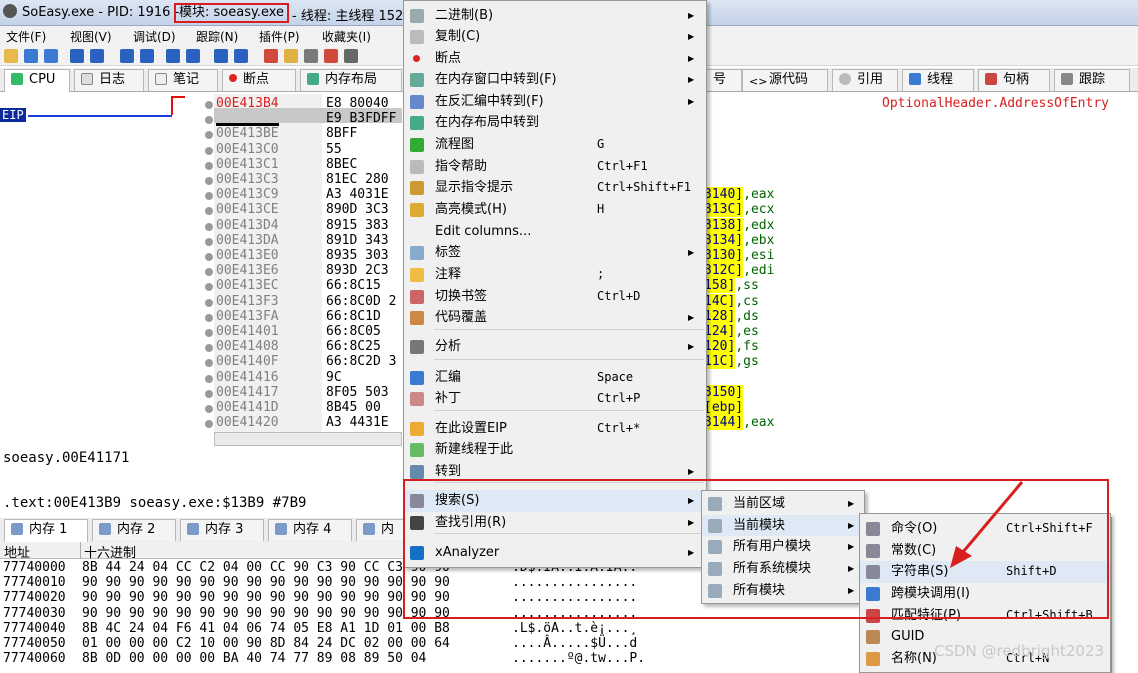 The image size is (1138, 673). What do you see at coordinates (555, 167) in the screenshot?
I see `menu-item-help: 指令帮助 Ctrl+F1` at bounding box center [555, 167].